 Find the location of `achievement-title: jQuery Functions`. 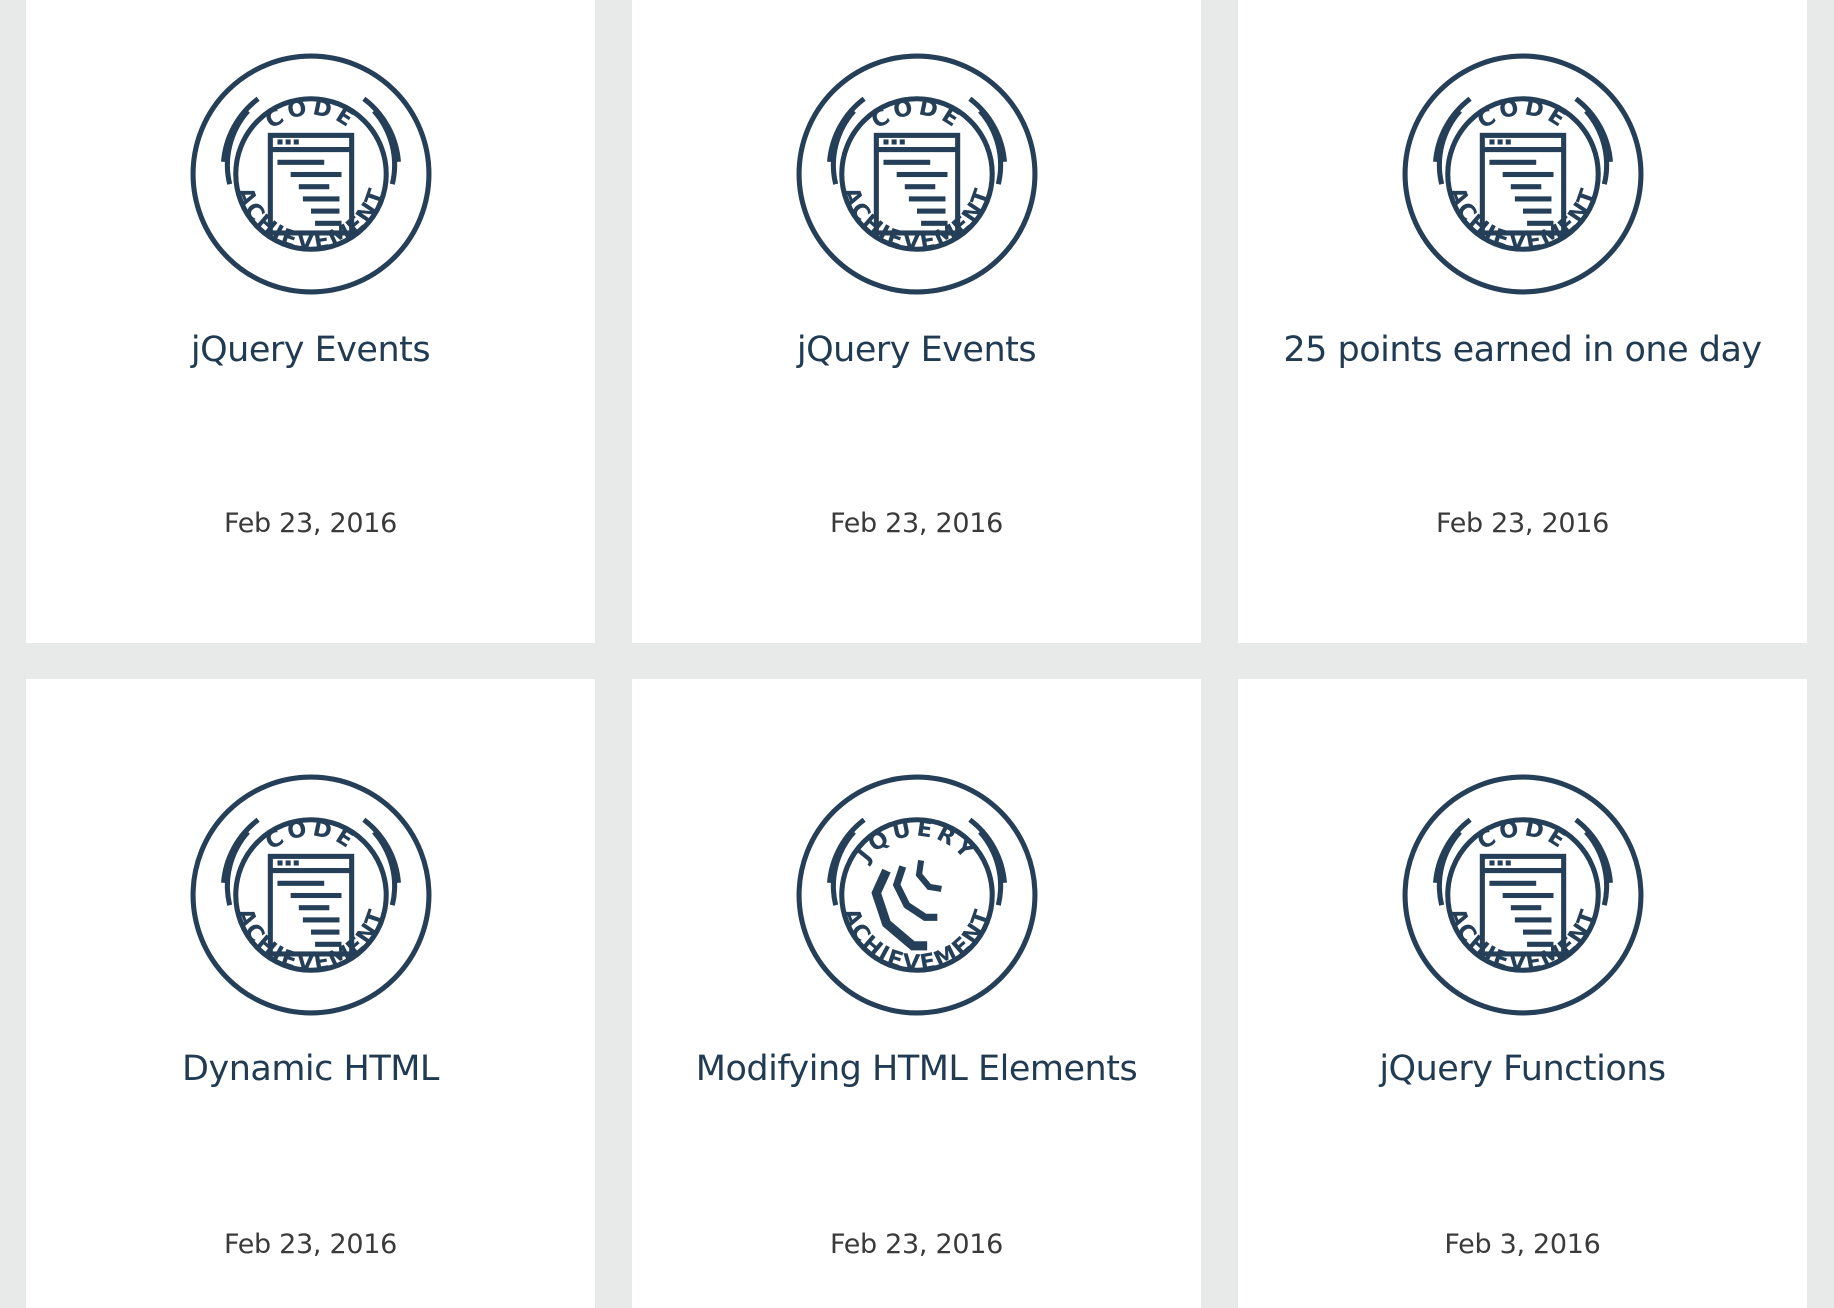

achievement-title: jQuery Functions is located at coordinates (1522, 1069).